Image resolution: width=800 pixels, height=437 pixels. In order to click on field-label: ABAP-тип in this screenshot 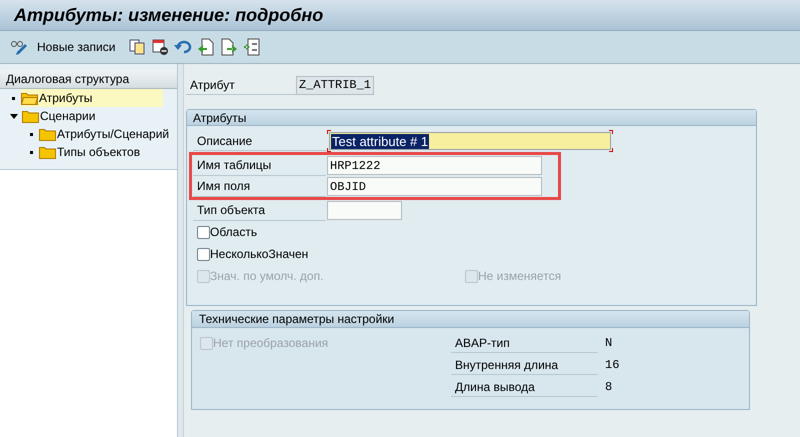, I will do `click(524, 343)`.